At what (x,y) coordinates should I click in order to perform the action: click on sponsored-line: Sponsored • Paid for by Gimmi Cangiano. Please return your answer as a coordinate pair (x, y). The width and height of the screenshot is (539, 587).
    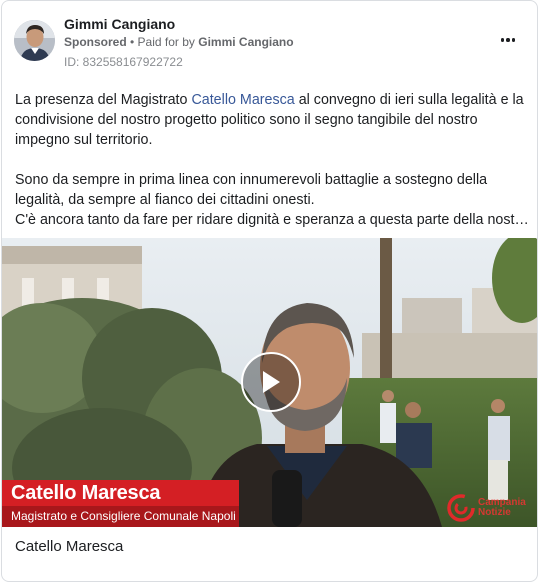
    Looking at the image, I should click on (179, 42).